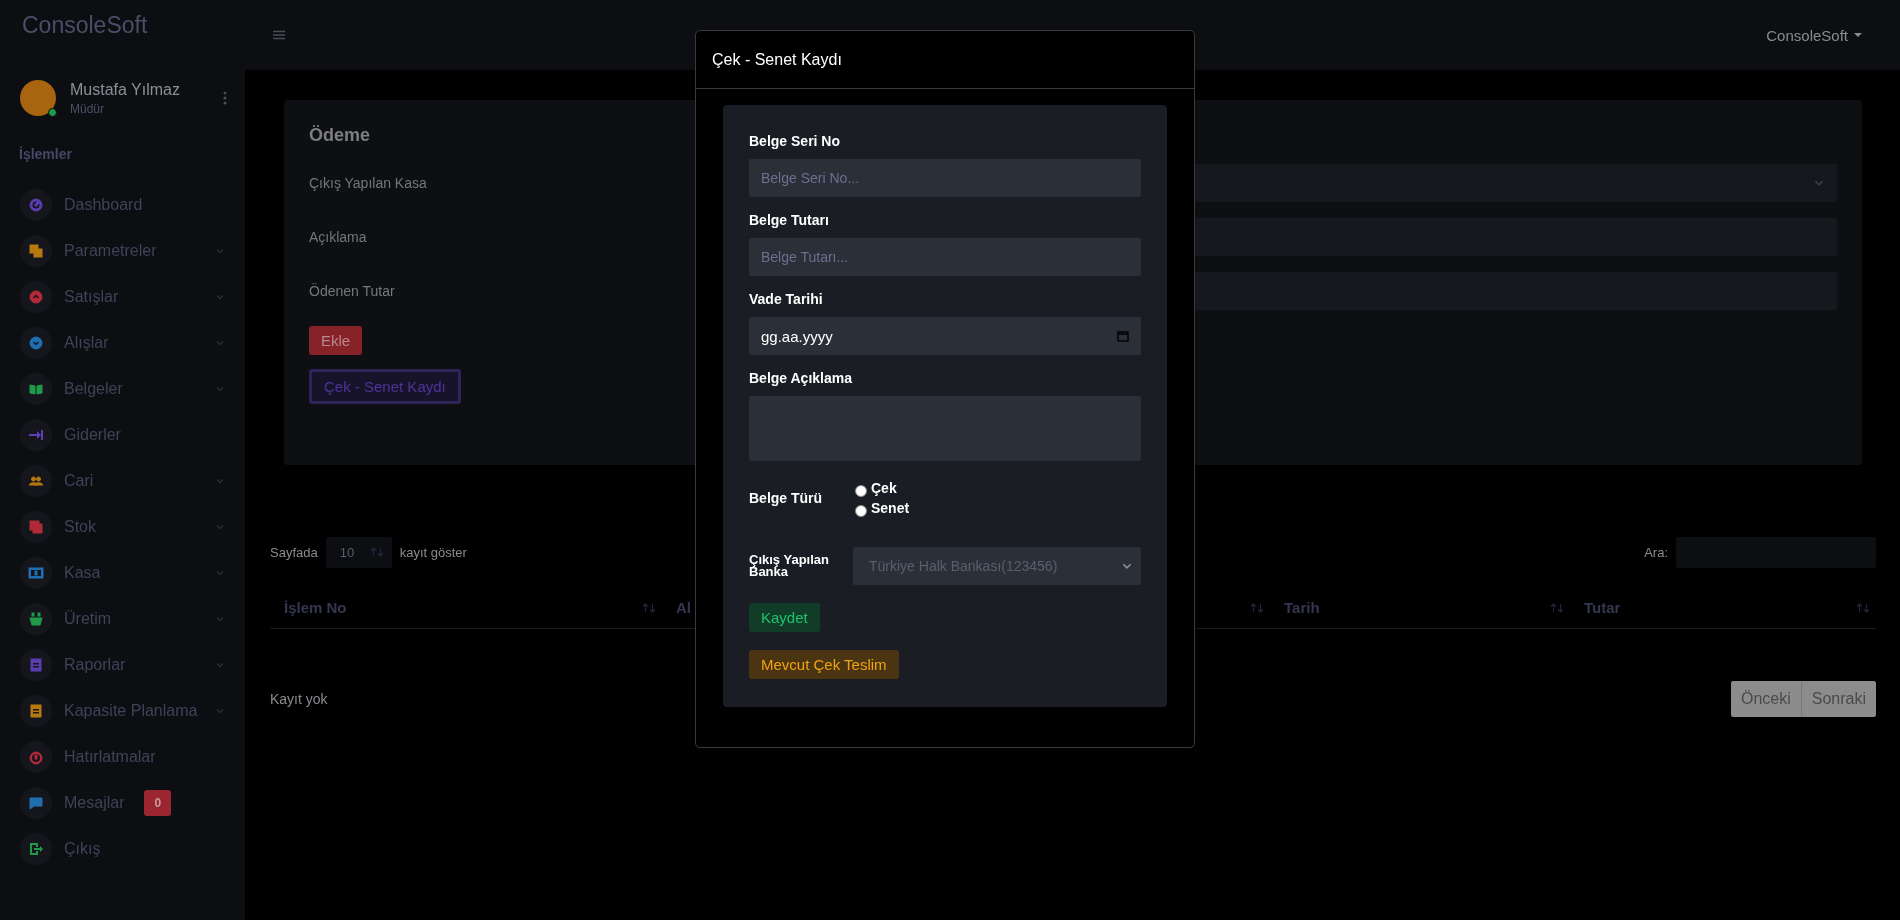 Image resolution: width=1900 pixels, height=920 pixels. What do you see at coordinates (801, 378) in the screenshot?
I see `field-label: Belge Açıklama` at bounding box center [801, 378].